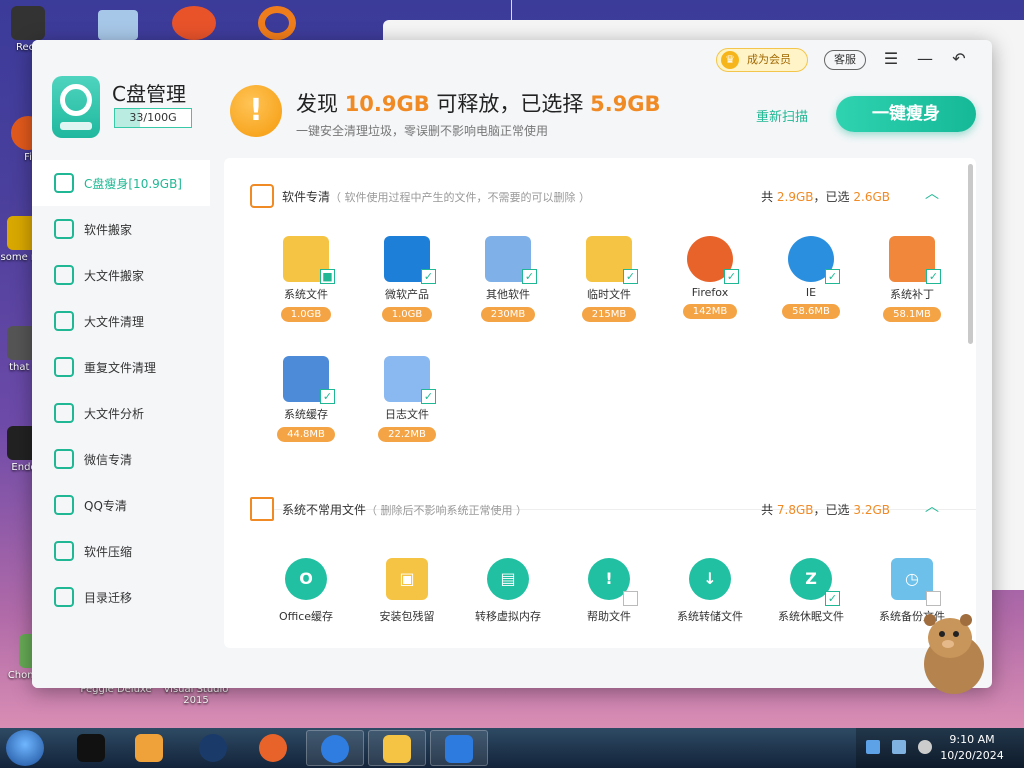 This screenshot has width=1024, height=768. What do you see at coordinates (609, 279) in the screenshot?
I see `software-clean-item: ✓ 临时文件 215MB` at bounding box center [609, 279].